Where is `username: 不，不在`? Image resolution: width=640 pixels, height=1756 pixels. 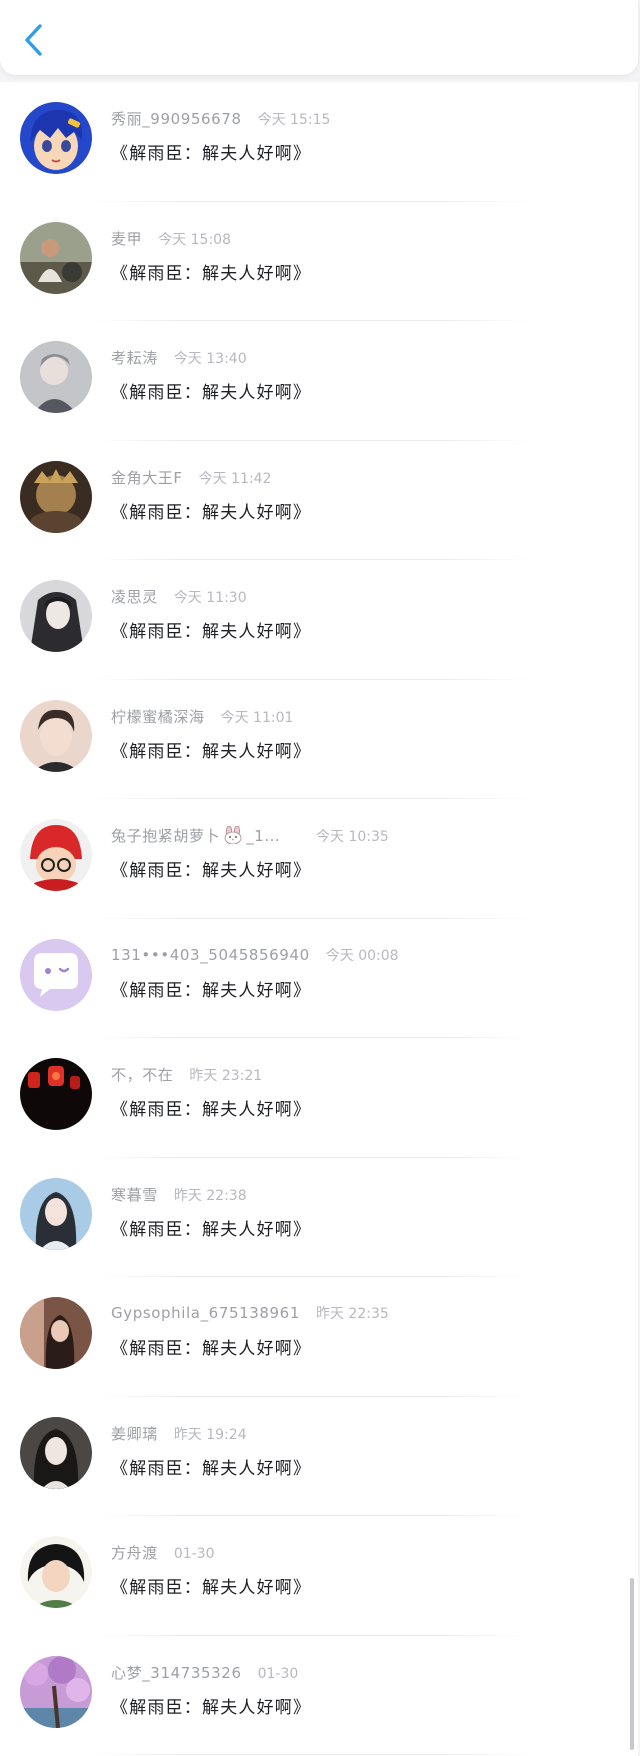 username: 不，不在 is located at coordinates (142, 1075).